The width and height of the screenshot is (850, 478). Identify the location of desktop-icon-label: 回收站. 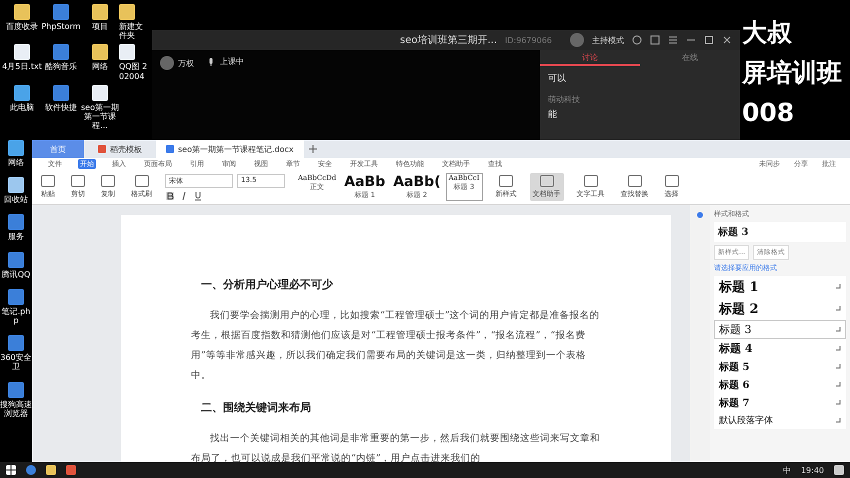
(16, 199).